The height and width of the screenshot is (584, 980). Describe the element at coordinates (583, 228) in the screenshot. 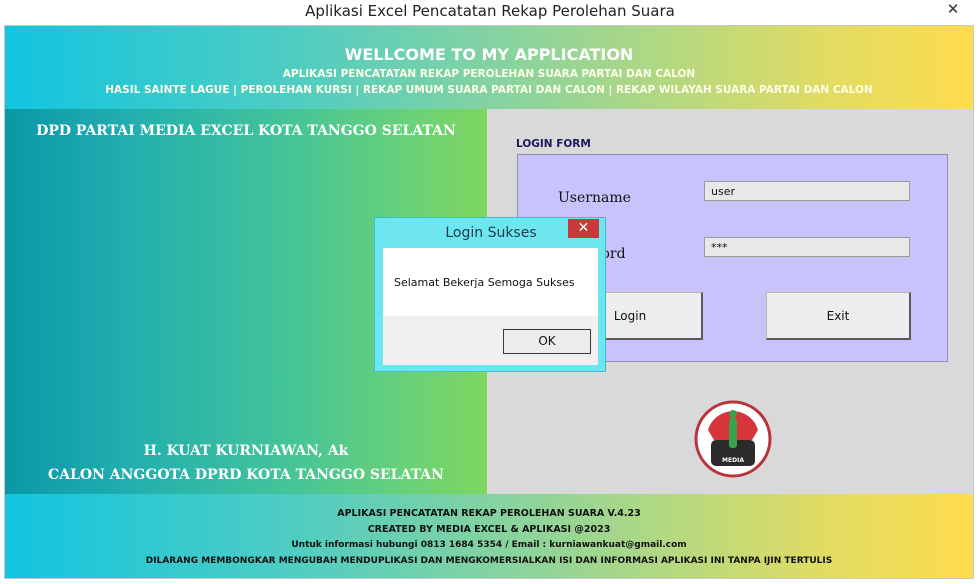

I see `dialog-close-button: ✕` at that location.